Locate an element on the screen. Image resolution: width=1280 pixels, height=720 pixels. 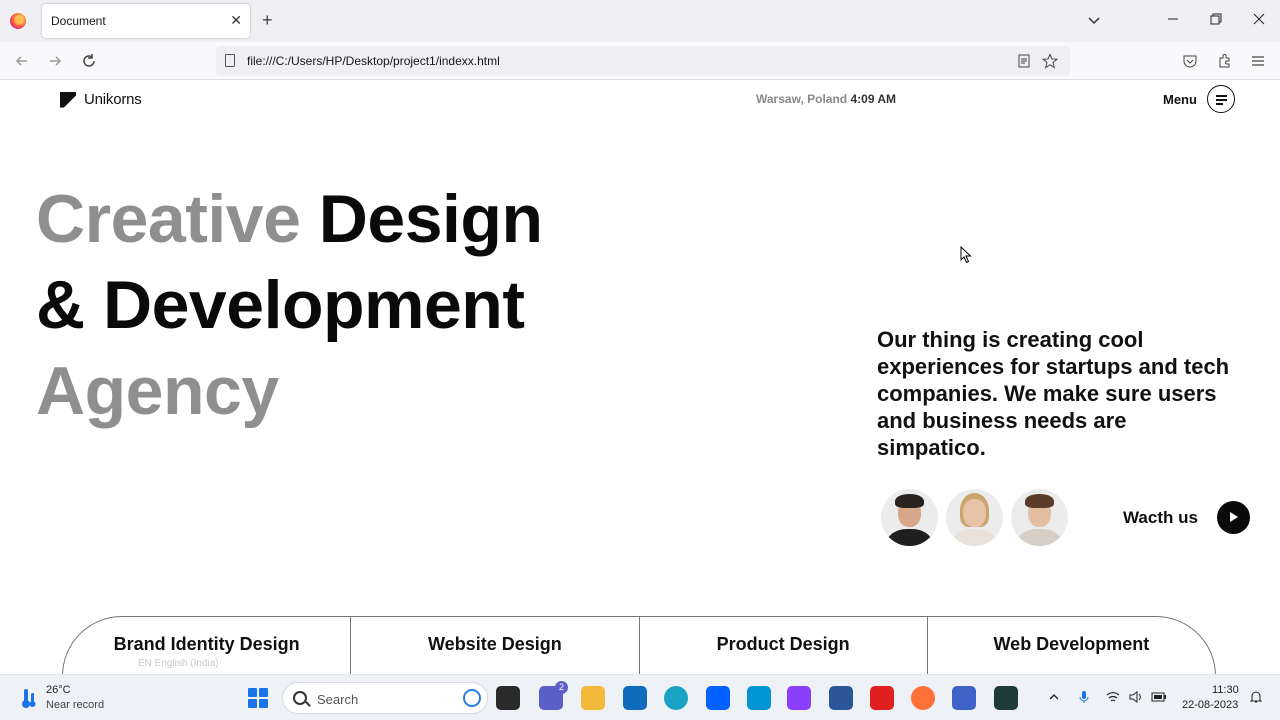
notification-badge: 2 is located at coordinates (561, 687).